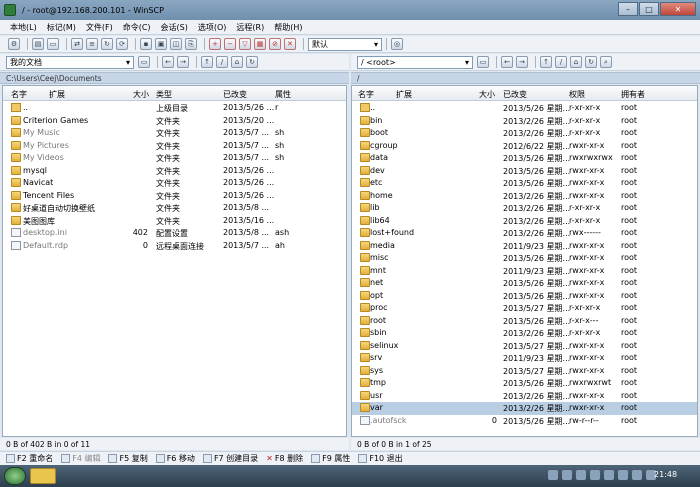 The width and height of the screenshot is (700, 487). I want to click on volume-icon, so click(609, 475).